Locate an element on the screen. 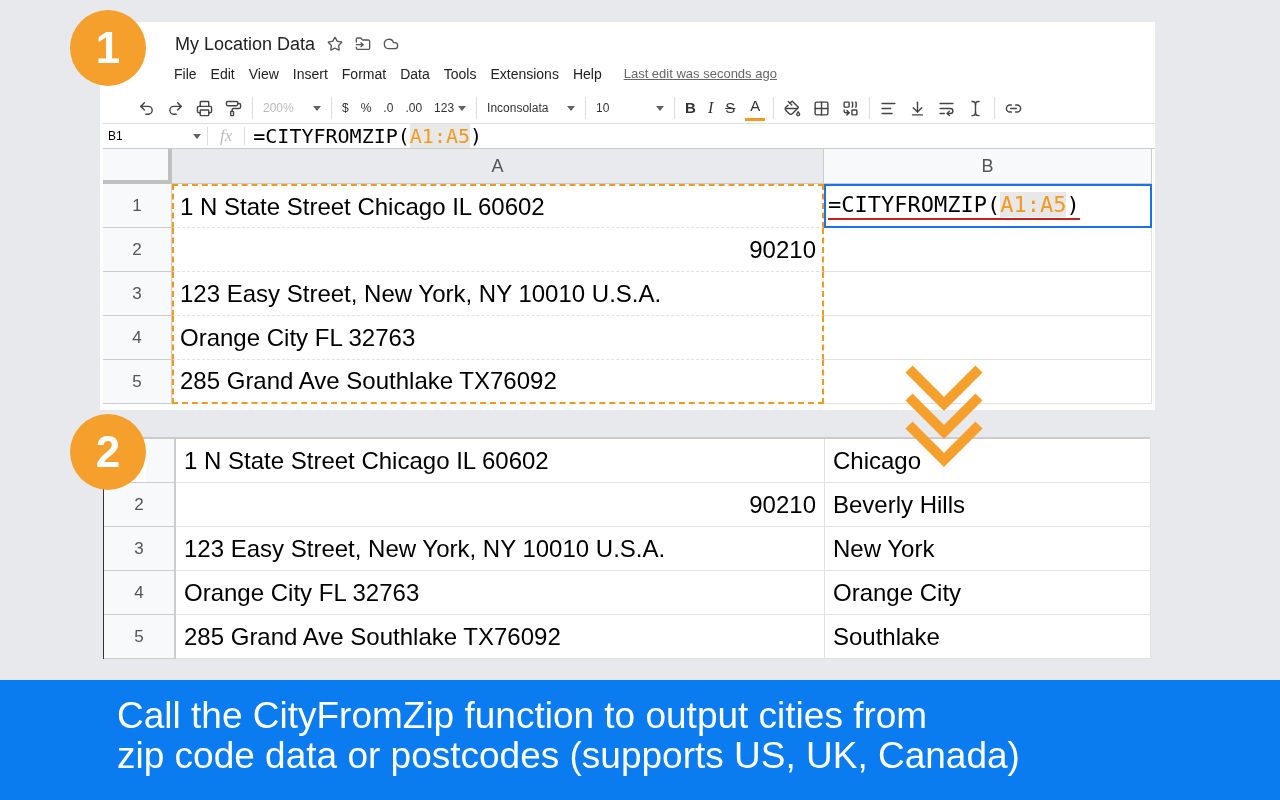  toolbar-button: 10 is located at coordinates (630, 108).